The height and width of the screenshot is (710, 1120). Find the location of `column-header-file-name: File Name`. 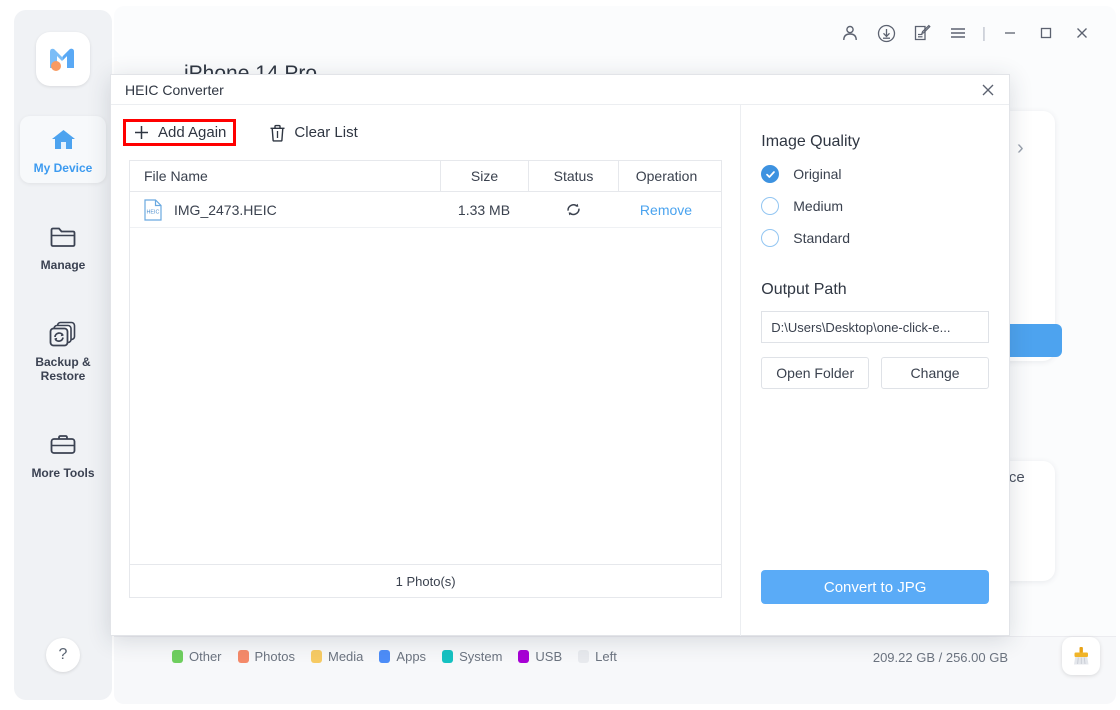

column-header-file-name: File Name is located at coordinates (176, 176).